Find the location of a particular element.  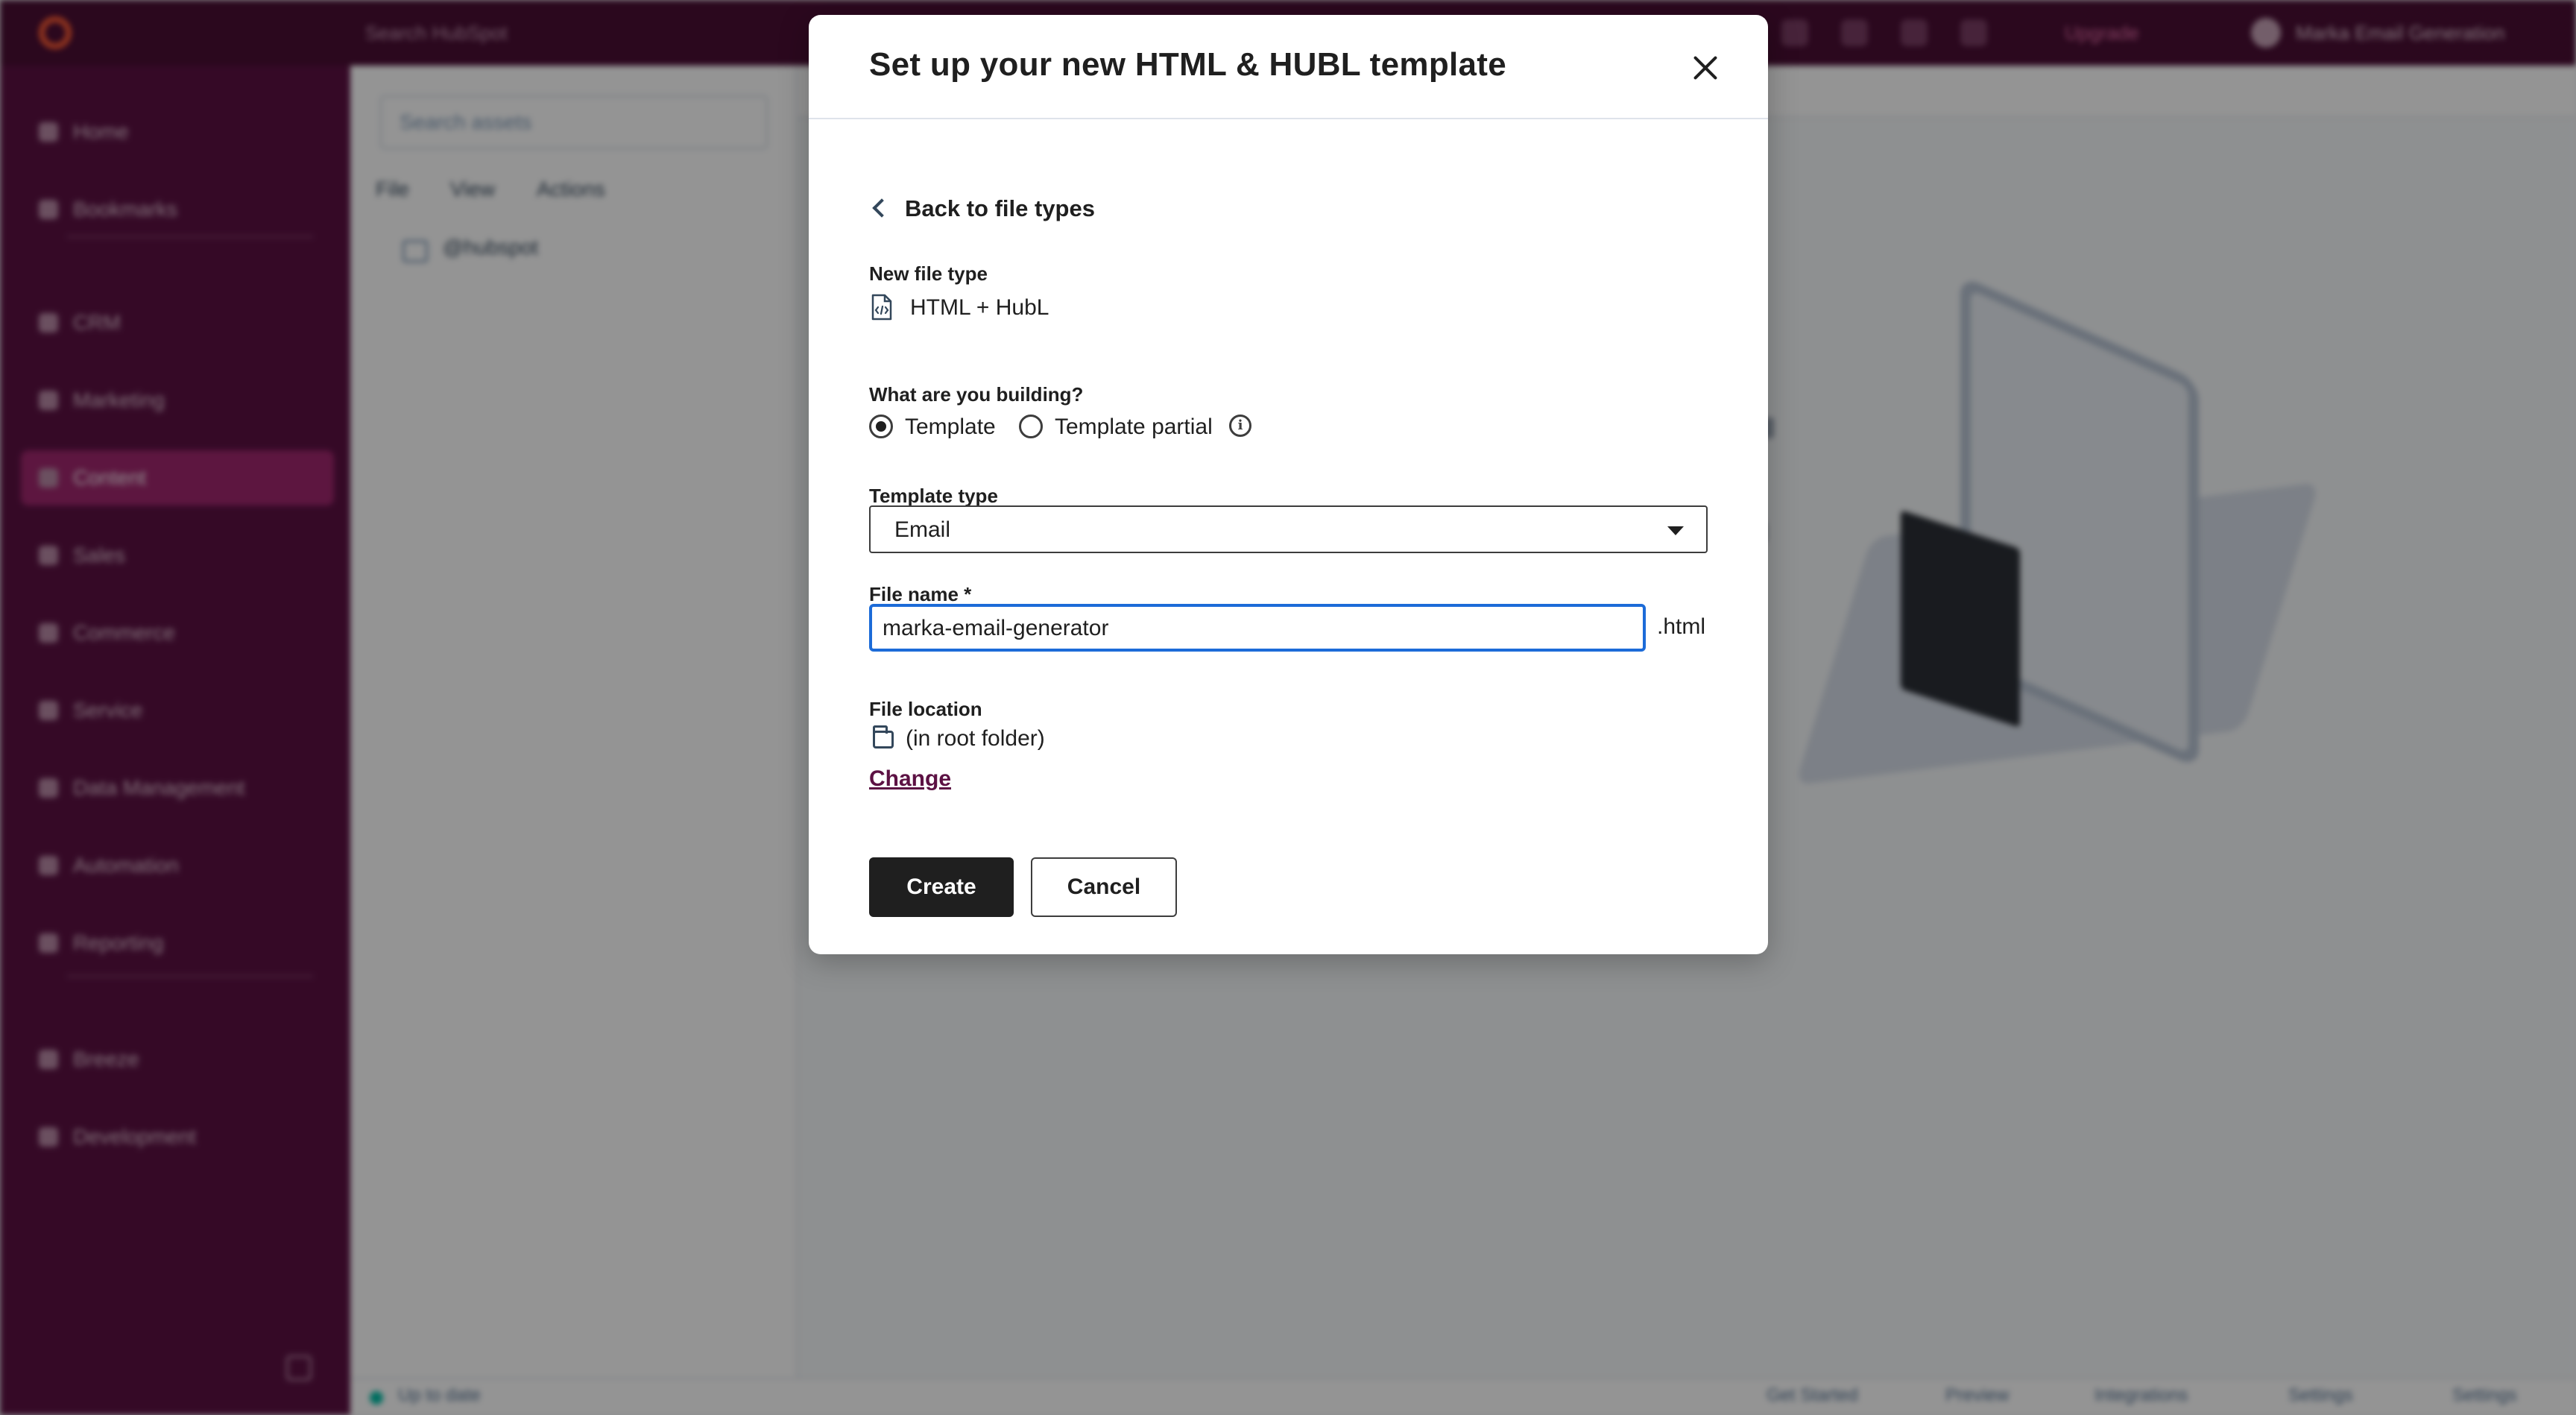

info-icon: i is located at coordinates (1240, 426).